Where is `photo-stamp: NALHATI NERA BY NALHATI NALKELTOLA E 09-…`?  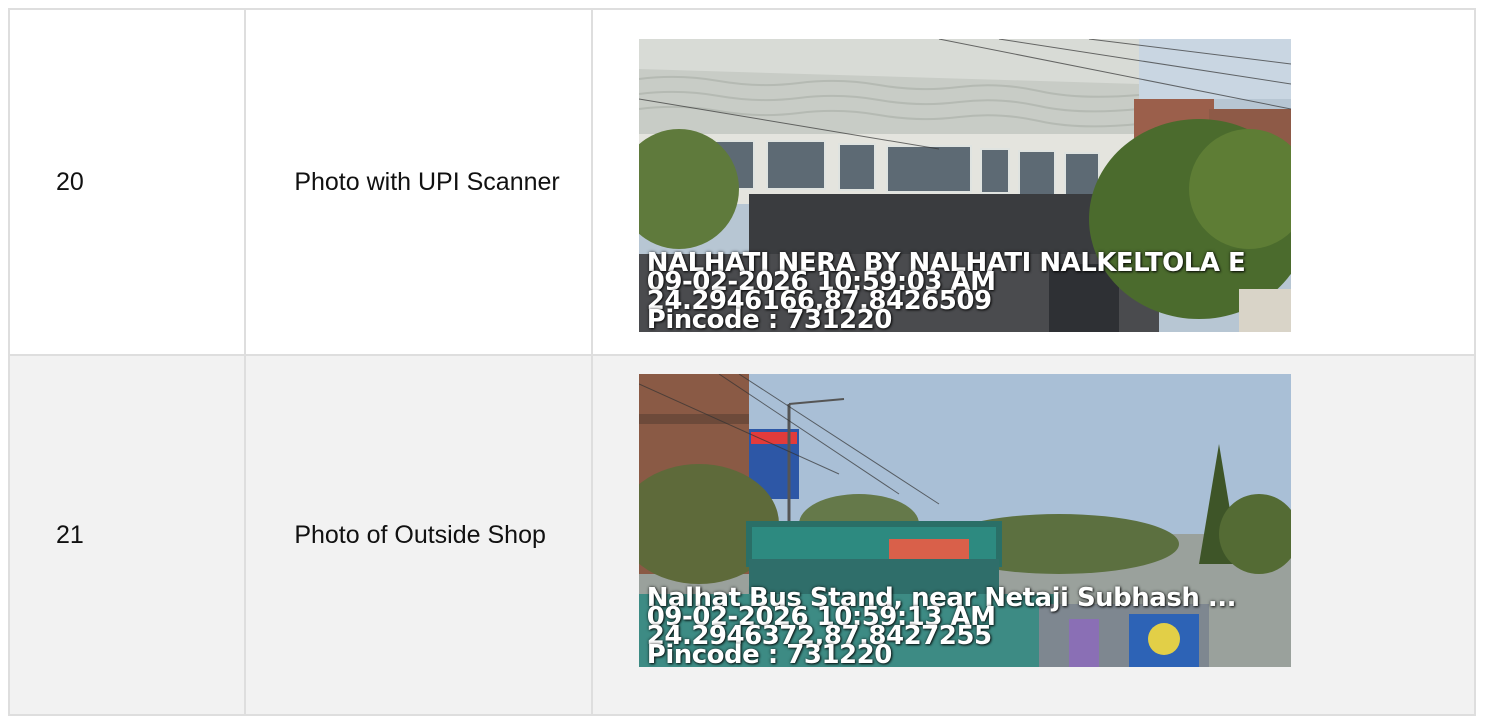
photo-stamp: NALHATI NERA BY NALHATI NALKELTOLA E 09-… is located at coordinates (946, 291).